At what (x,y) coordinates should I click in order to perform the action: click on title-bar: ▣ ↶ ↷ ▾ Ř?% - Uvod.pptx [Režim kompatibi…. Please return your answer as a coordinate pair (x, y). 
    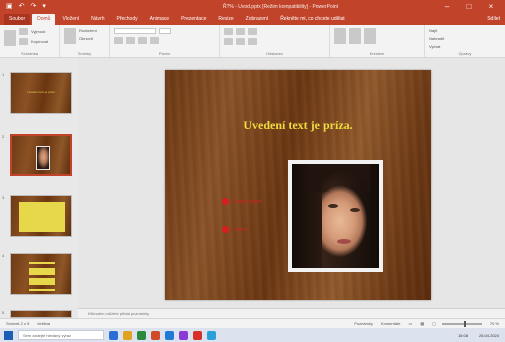
    Looking at the image, I should click on (252, 7).